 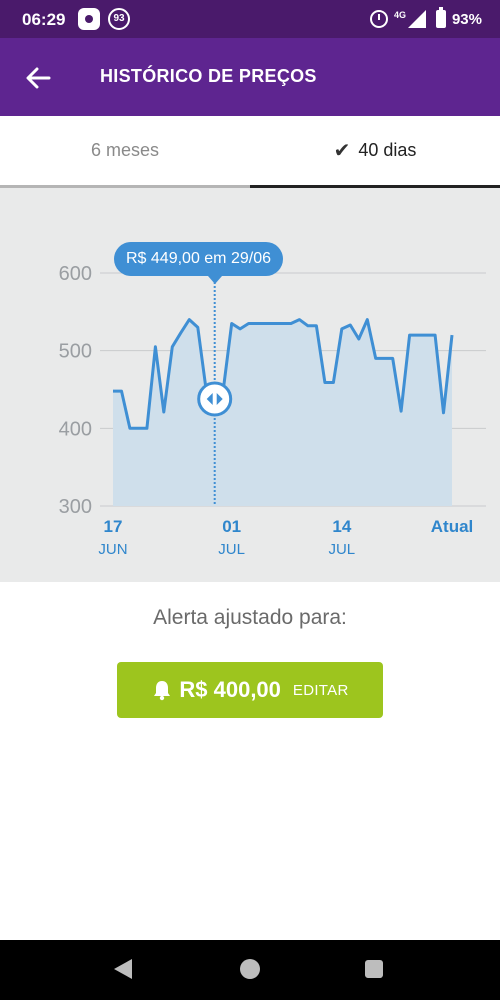 What do you see at coordinates (320, 690) in the screenshot?
I see `edit-label: EDITAR` at bounding box center [320, 690].